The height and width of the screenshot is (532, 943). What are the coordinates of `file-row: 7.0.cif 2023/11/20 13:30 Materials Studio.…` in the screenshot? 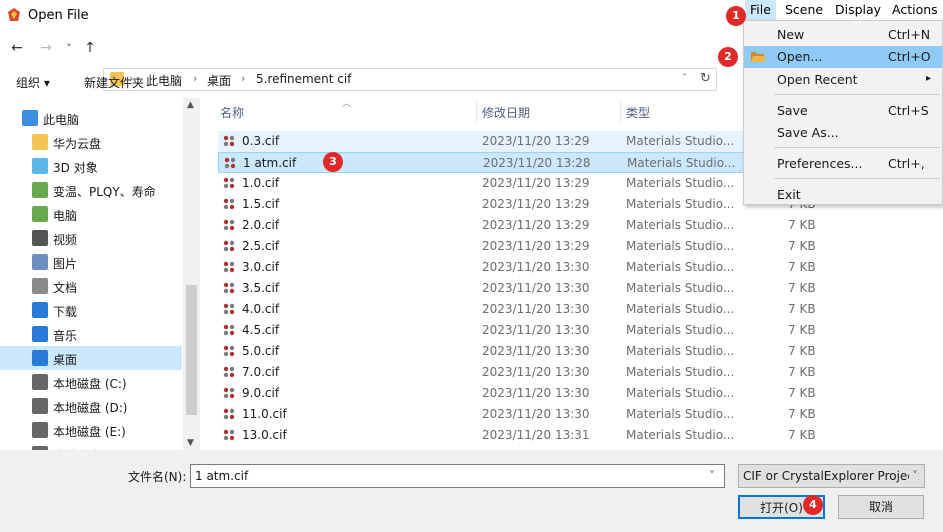 It's located at (580, 372).